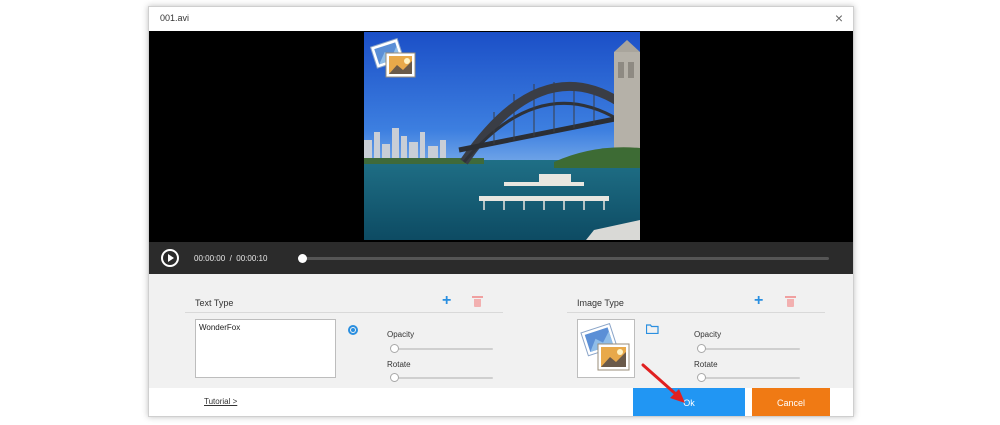 The height and width of the screenshot is (425, 1000). I want to click on image-thumbnail, so click(606, 348).